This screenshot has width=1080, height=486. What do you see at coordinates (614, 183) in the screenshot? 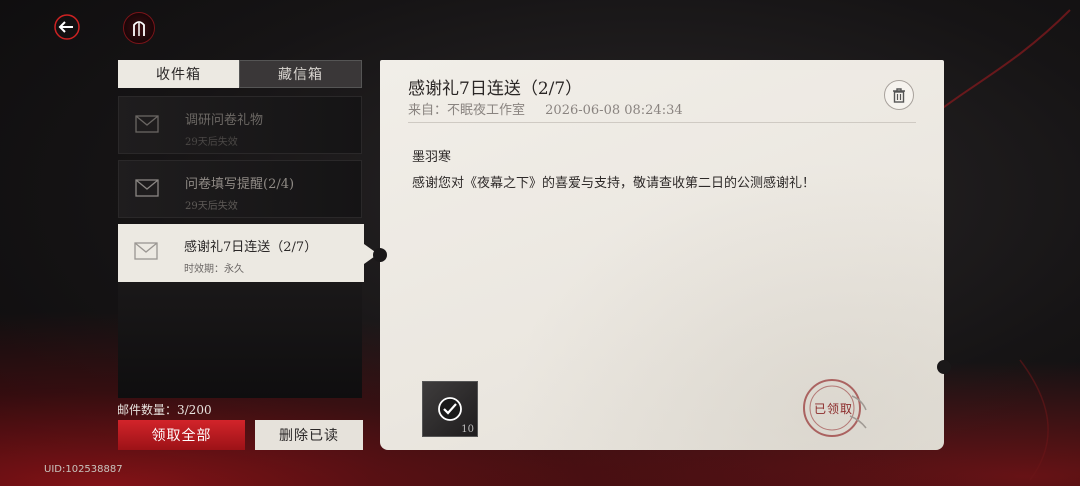
I see `letter-body: 感谢您对《夜幕之下》的喜爱与支持，敬请查收第二日的公测感谢礼！` at bounding box center [614, 183].